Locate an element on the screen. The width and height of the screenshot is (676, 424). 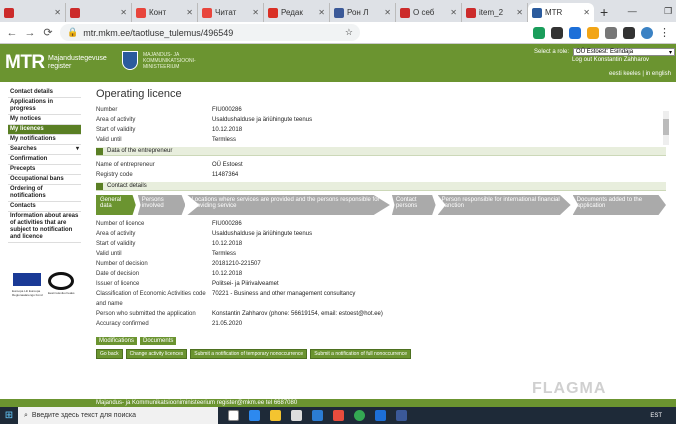
taskbar-search: ⌕ Введите здесь текст для поиска is located at coordinates (118, 415).